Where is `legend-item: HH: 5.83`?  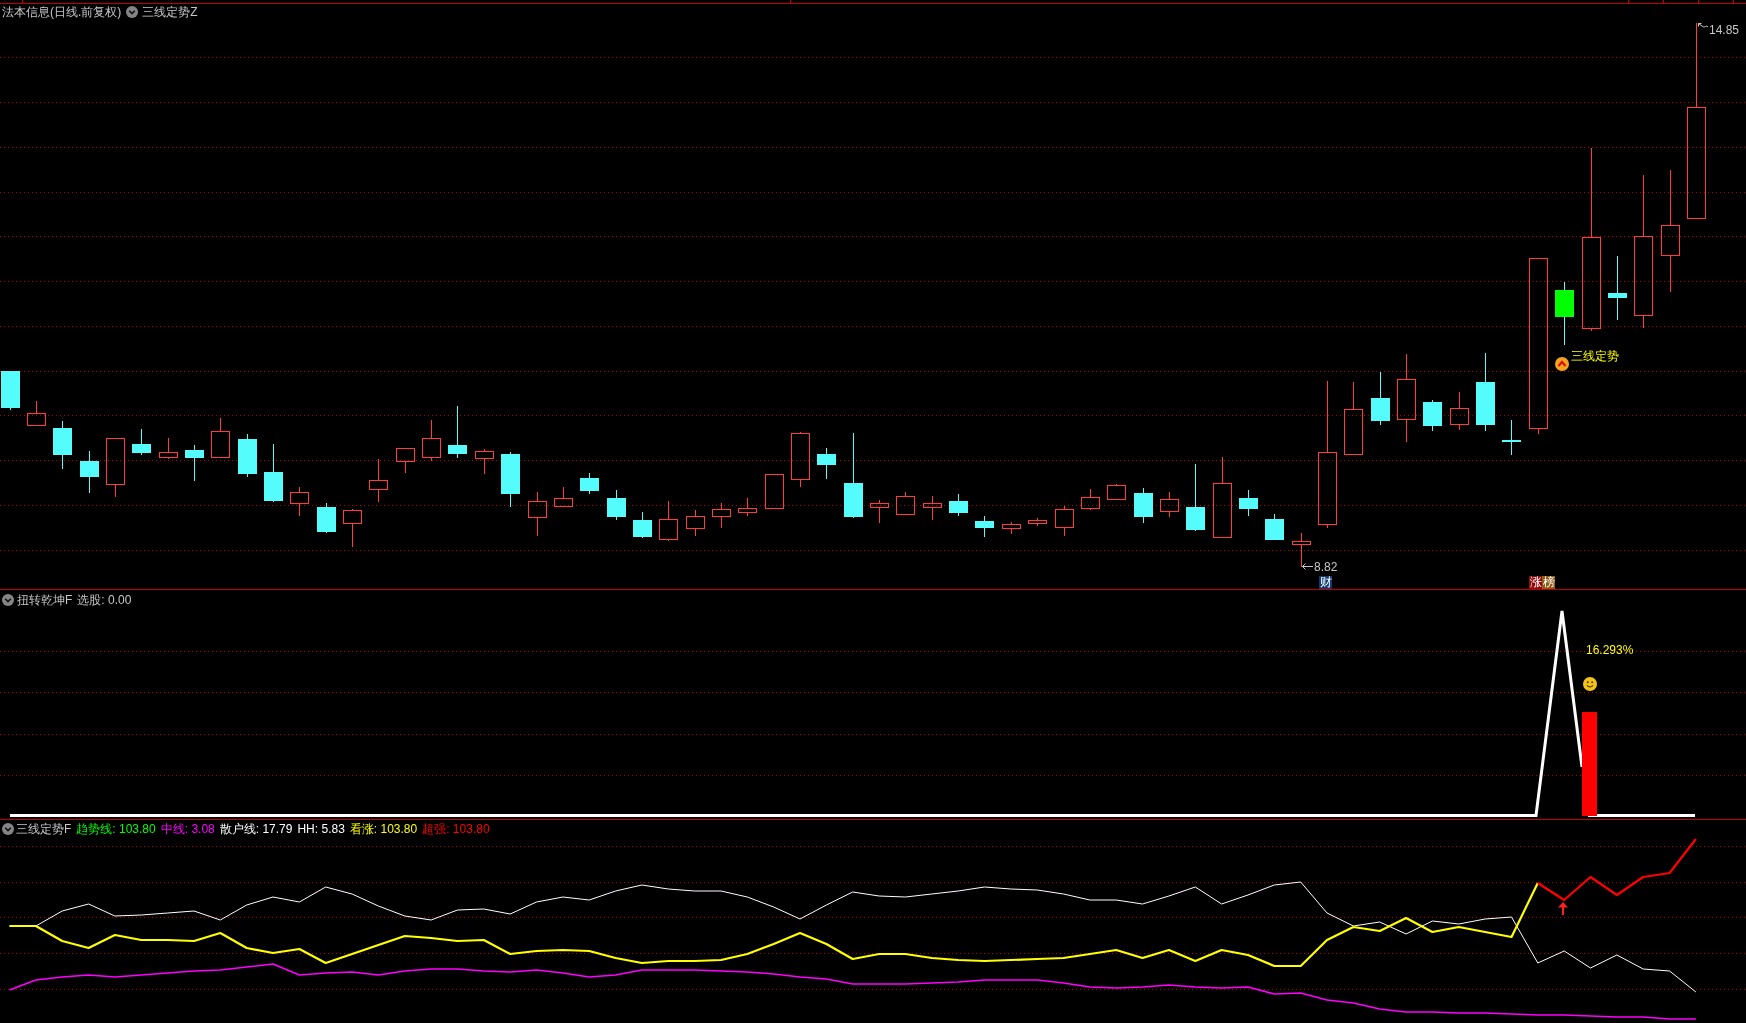 legend-item: HH: 5.83 is located at coordinates (321, 829).